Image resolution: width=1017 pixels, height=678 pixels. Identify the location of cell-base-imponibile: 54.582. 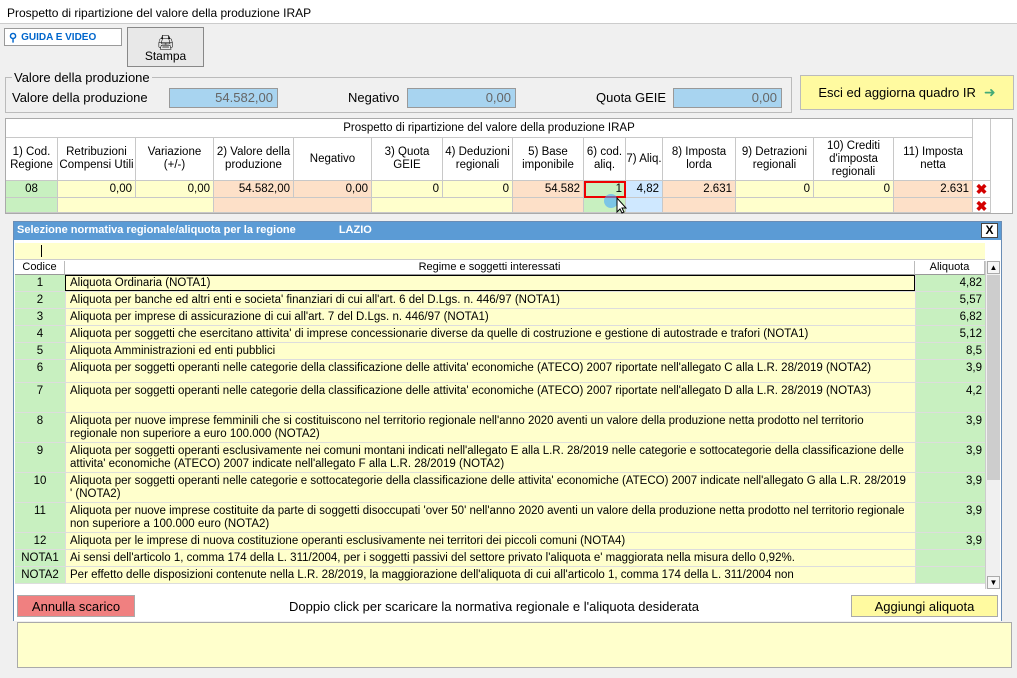
(548, 189).